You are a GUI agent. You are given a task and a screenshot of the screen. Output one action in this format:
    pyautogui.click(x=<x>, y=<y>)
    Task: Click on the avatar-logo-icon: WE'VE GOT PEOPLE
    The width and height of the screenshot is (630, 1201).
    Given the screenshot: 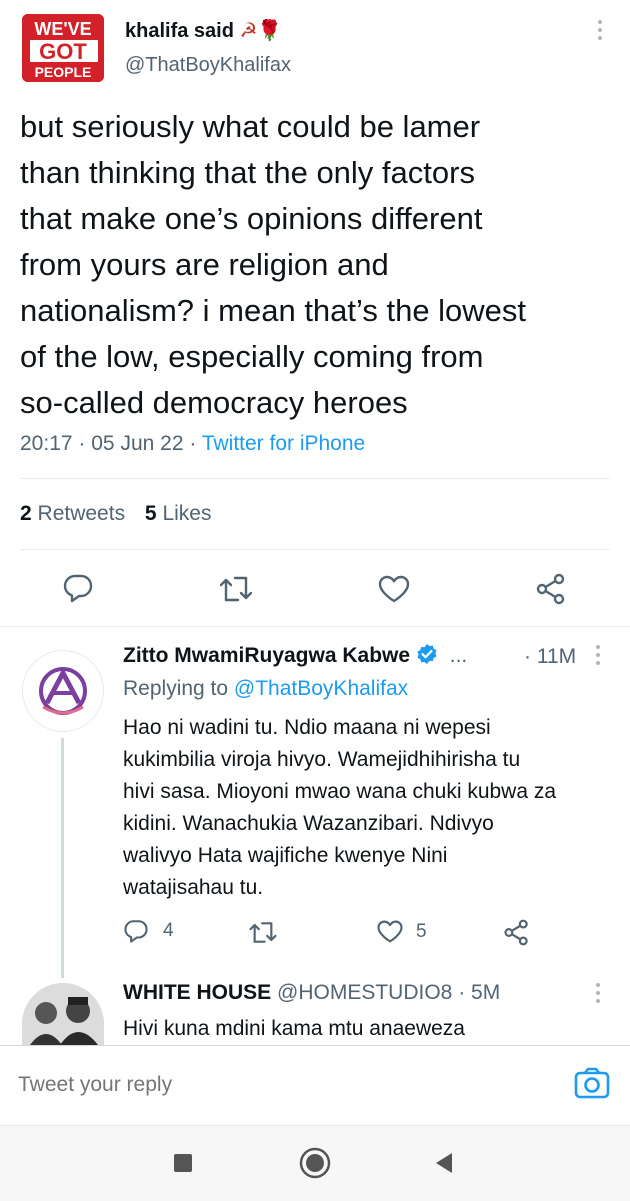 What is the action you would take?
    pyautogui.click(x=63, y=48)
    